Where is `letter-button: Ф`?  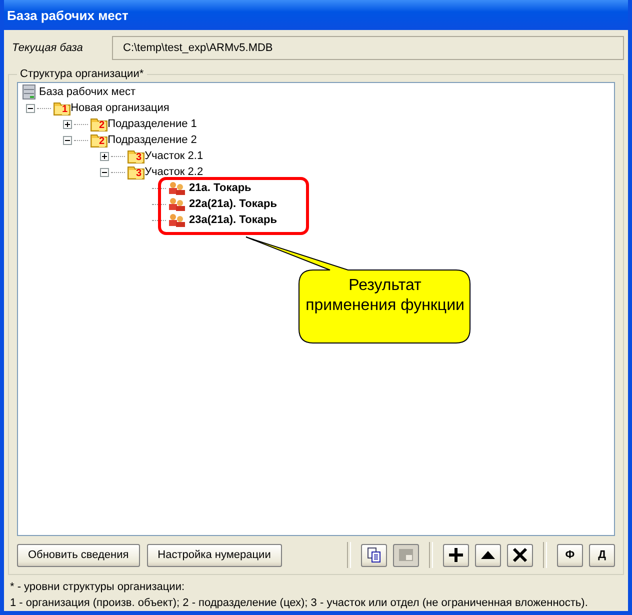 letter-button: Ф is located at coordinates (570, 555).